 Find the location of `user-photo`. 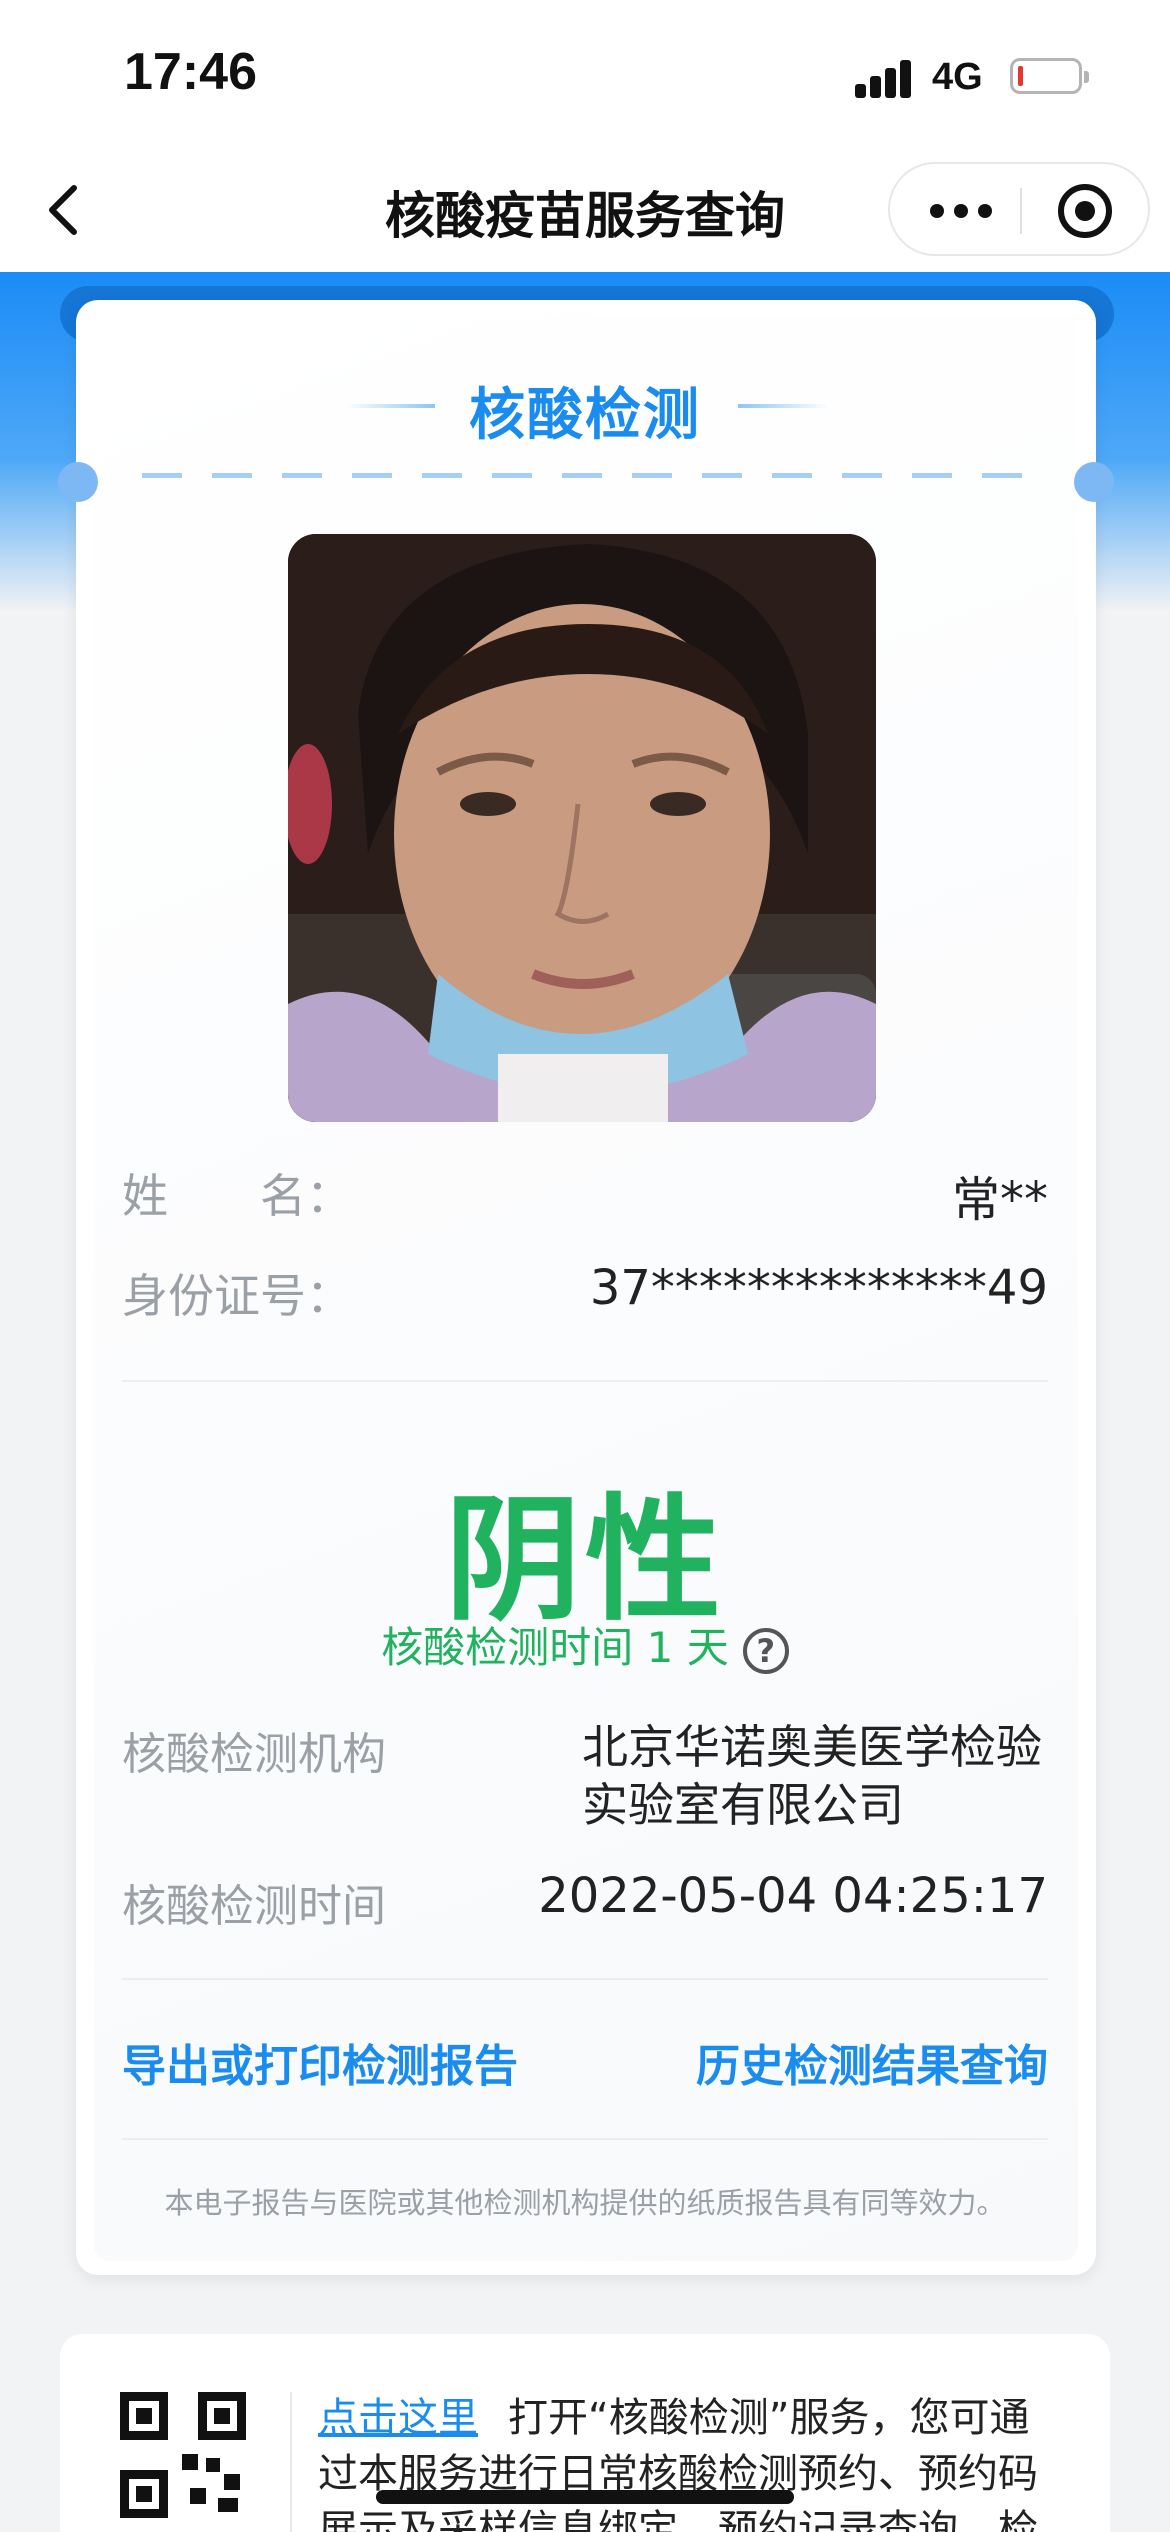

user-photo is located at coordinates (582, 828).